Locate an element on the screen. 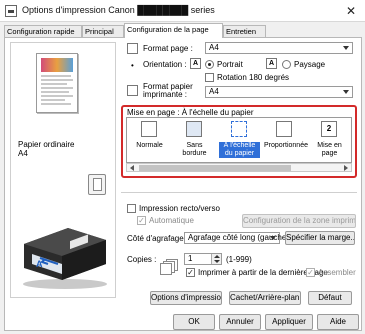 The height and width of the screenshot is (334, 365). printer-paper-dropdown: A4 is located at coordinates (279, 92).